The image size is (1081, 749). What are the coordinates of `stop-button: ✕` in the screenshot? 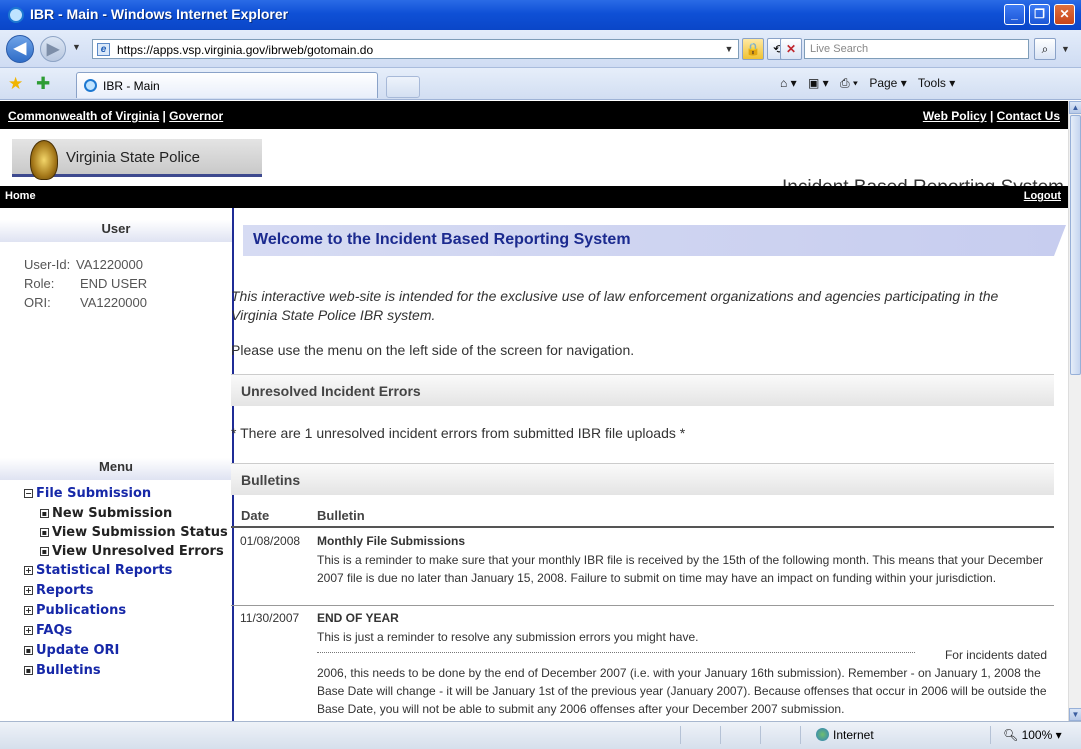 It's located at (791, 49).